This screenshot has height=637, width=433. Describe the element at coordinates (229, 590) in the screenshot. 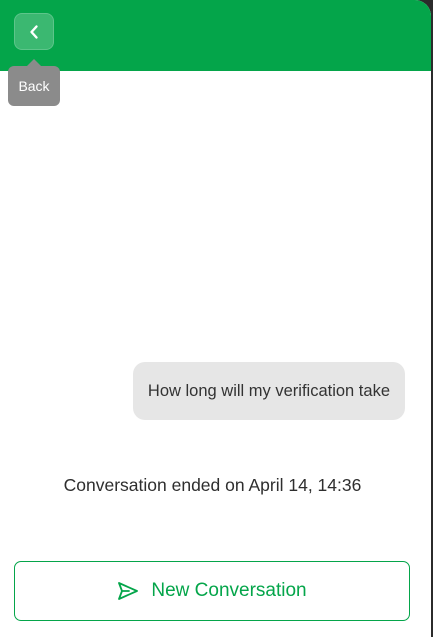

I see `new-conversation-label: New Conversation` at that location.